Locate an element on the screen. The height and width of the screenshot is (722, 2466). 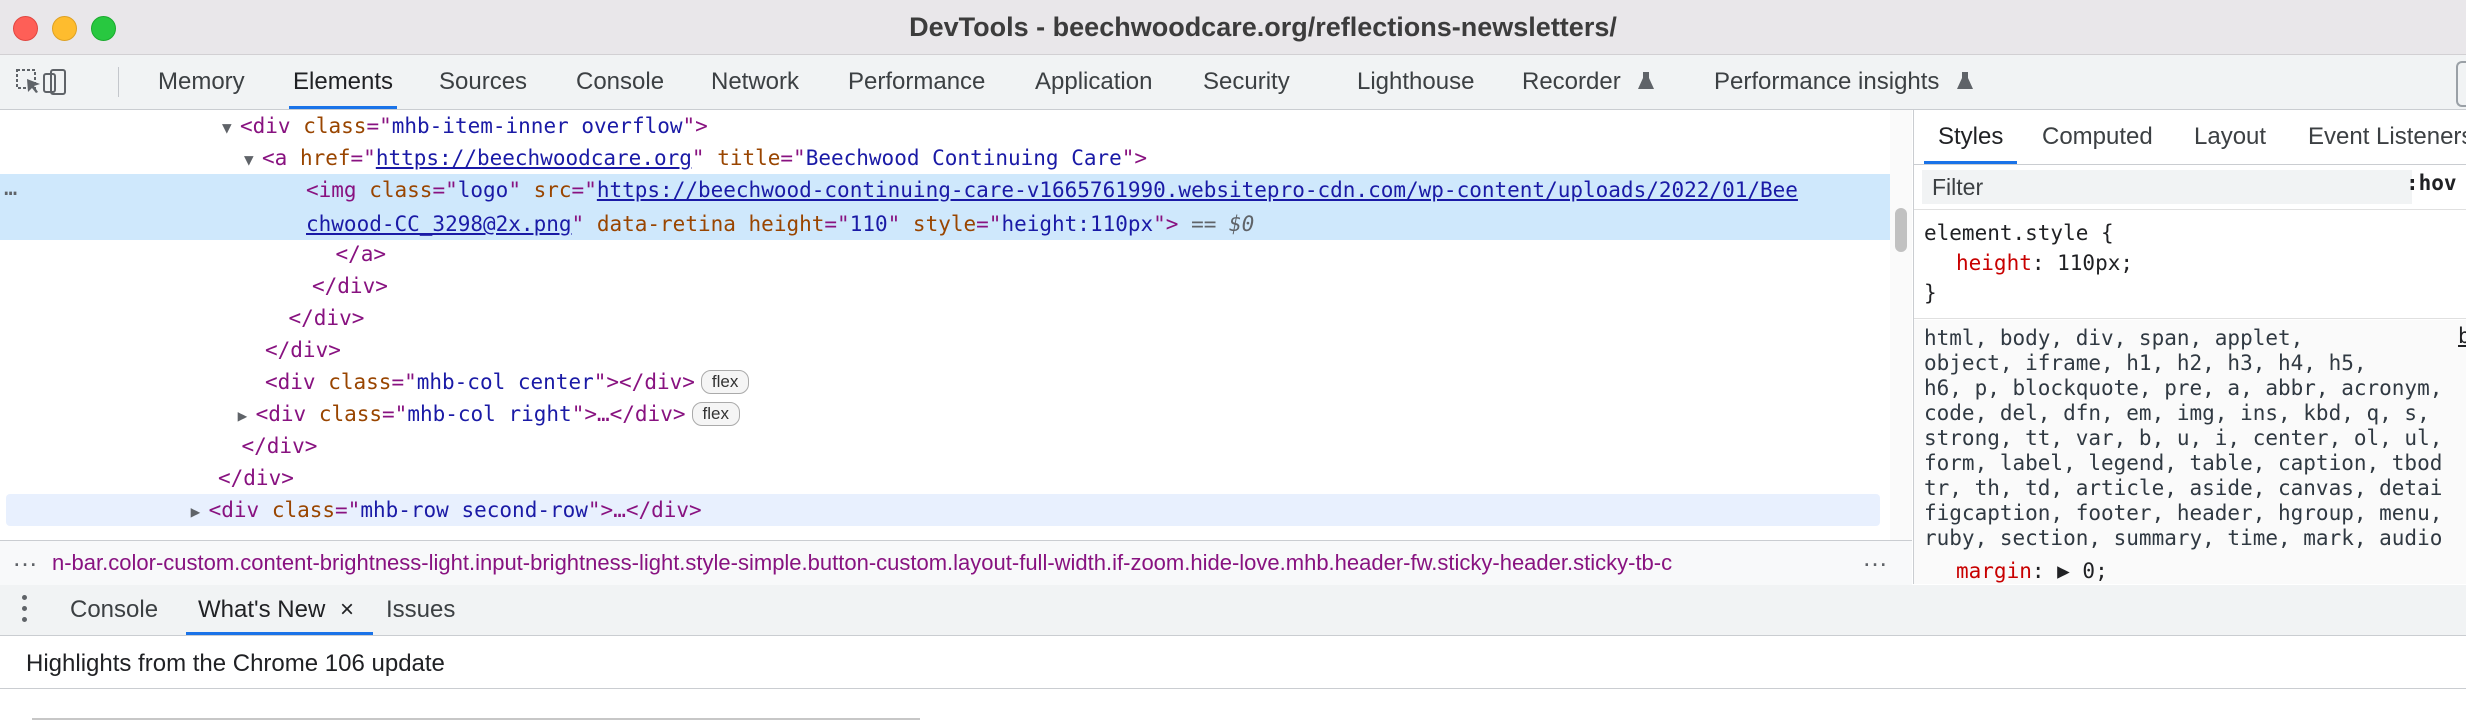
dom-token-attr: title is located at coordinates (749, 158).